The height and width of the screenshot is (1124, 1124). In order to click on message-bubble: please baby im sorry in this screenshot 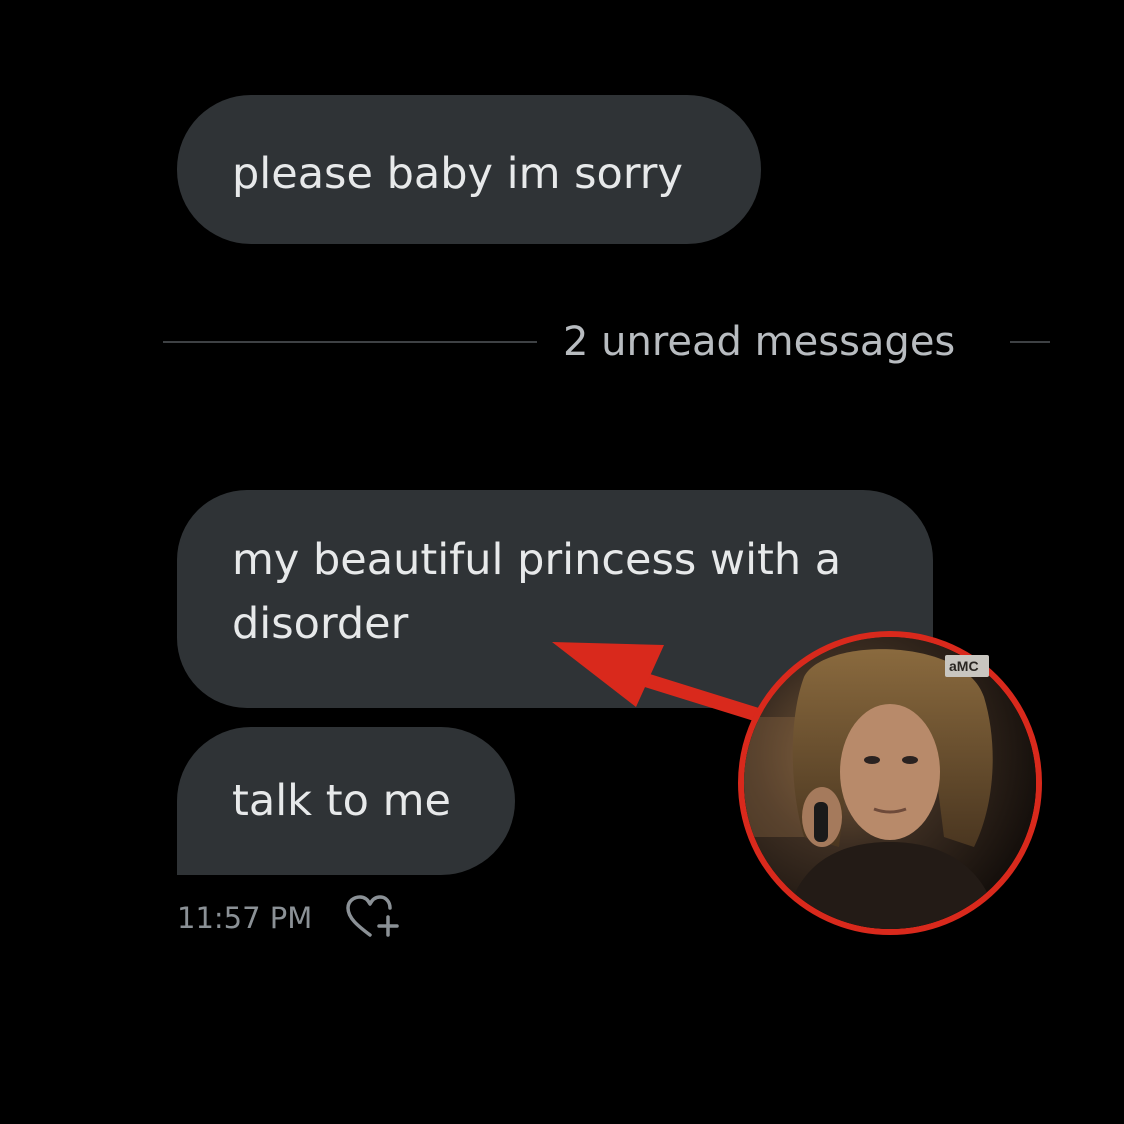, I will do `click(469, 169)`.